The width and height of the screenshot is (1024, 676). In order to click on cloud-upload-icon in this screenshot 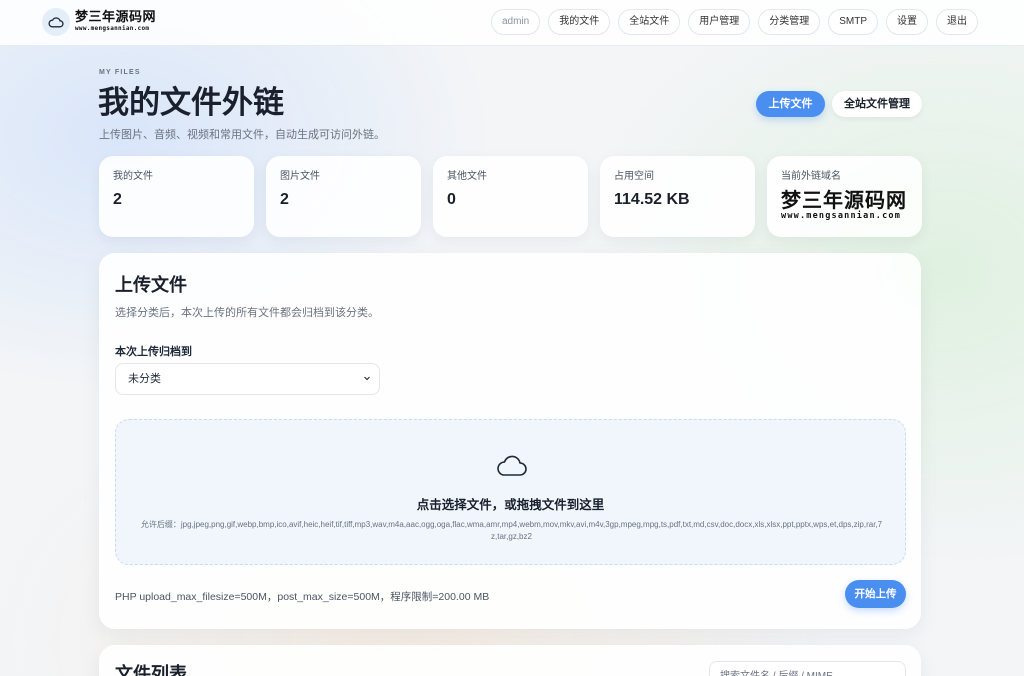, I will do `click(511, 468)`.